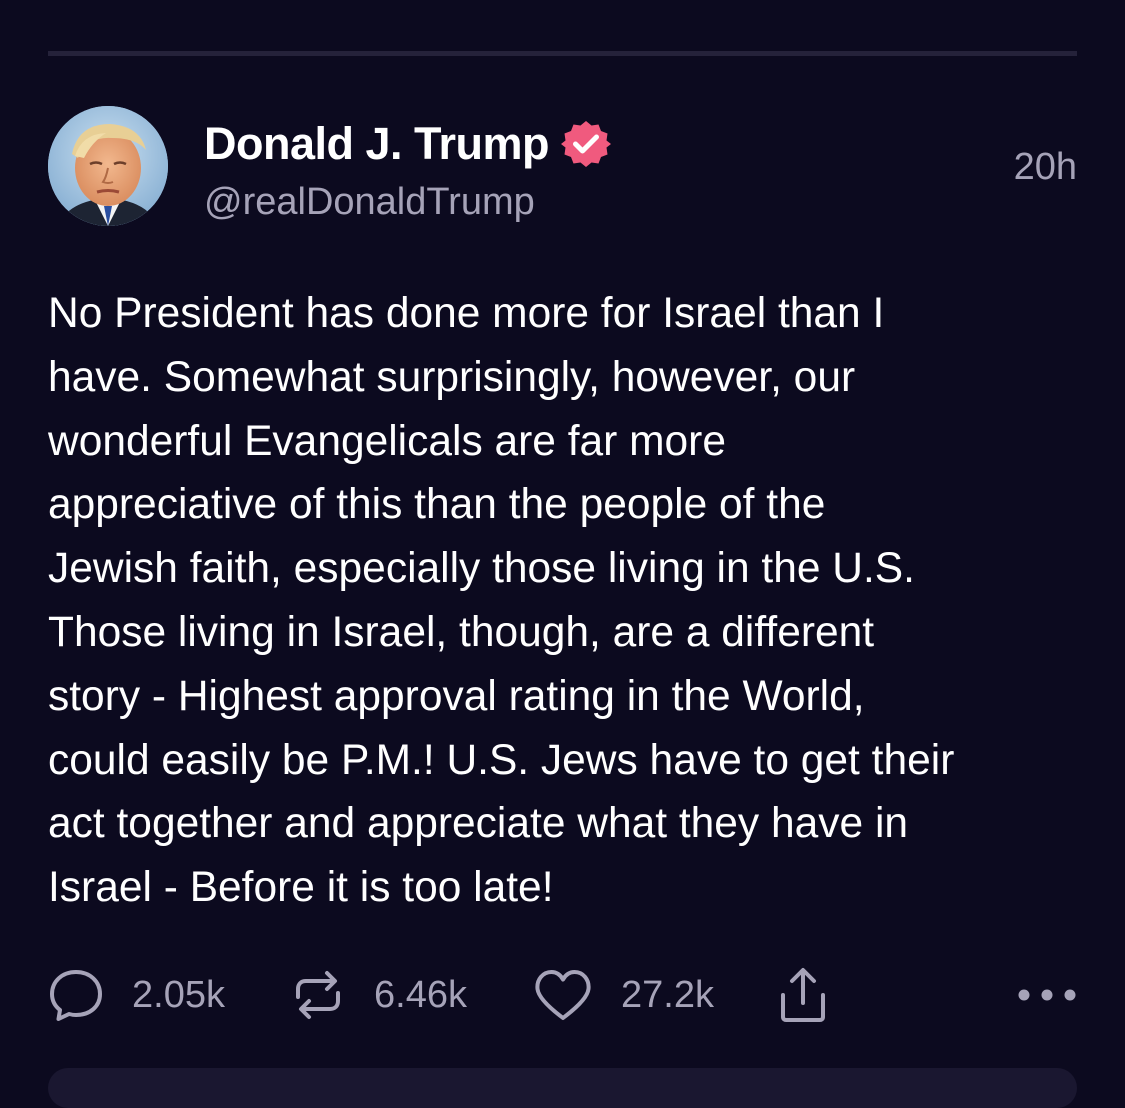 The width and height of the screenshot is (1125, 1108). I want to click on share-icon, so click(803, 995).